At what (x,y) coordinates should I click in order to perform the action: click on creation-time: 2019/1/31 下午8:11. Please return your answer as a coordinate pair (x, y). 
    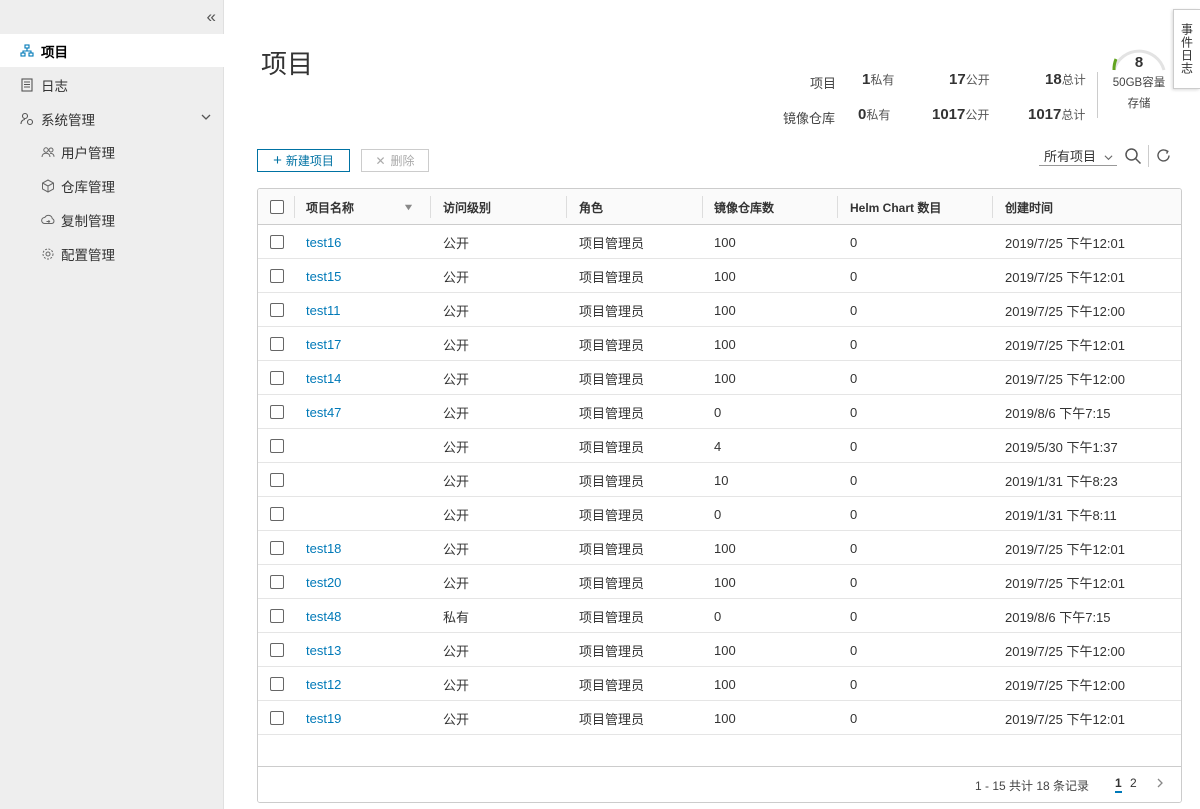
    Looking at the image, I should click on (1061, 515).